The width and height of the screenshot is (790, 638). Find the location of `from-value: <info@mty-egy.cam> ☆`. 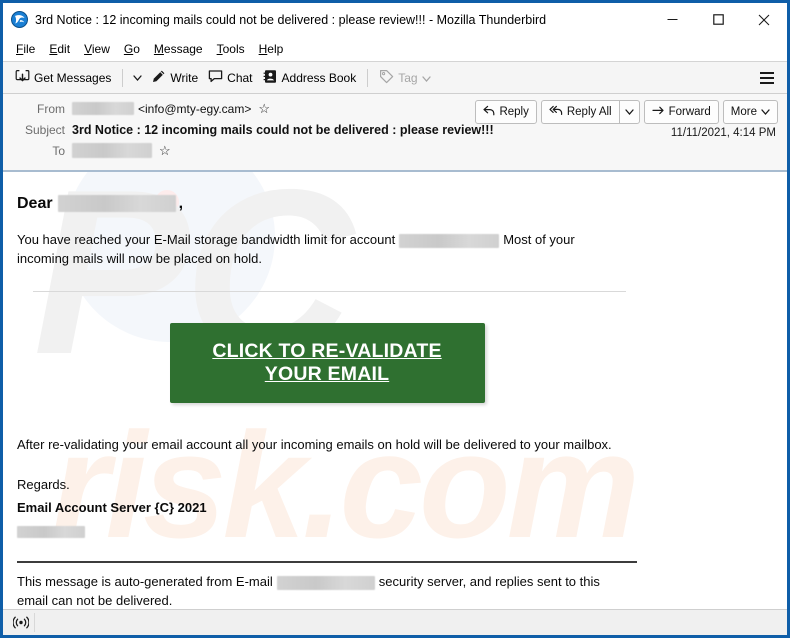

from-value: <info@mty-egy.cam> ☆ is located at coordinates (171, 109).